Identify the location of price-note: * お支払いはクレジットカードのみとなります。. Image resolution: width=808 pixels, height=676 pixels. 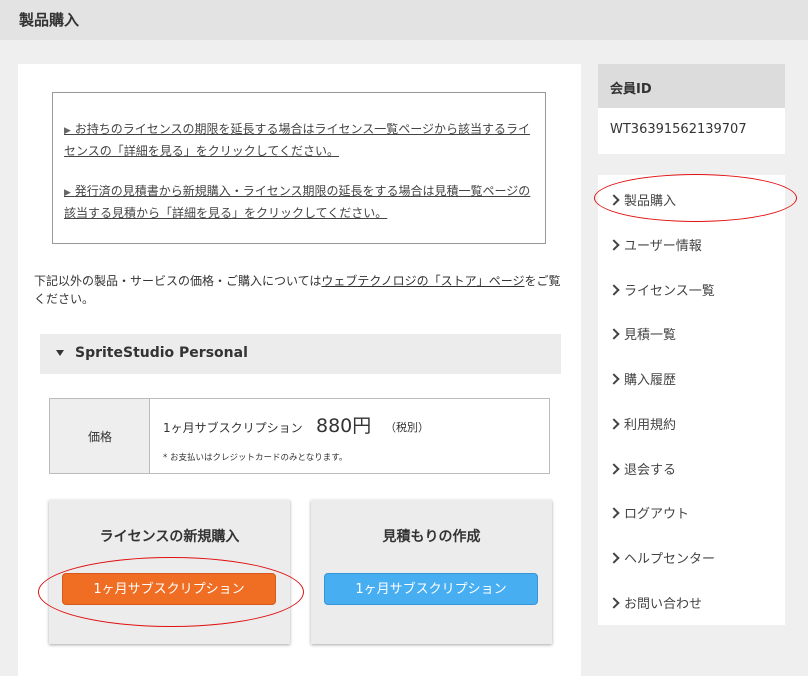
(255, 458).